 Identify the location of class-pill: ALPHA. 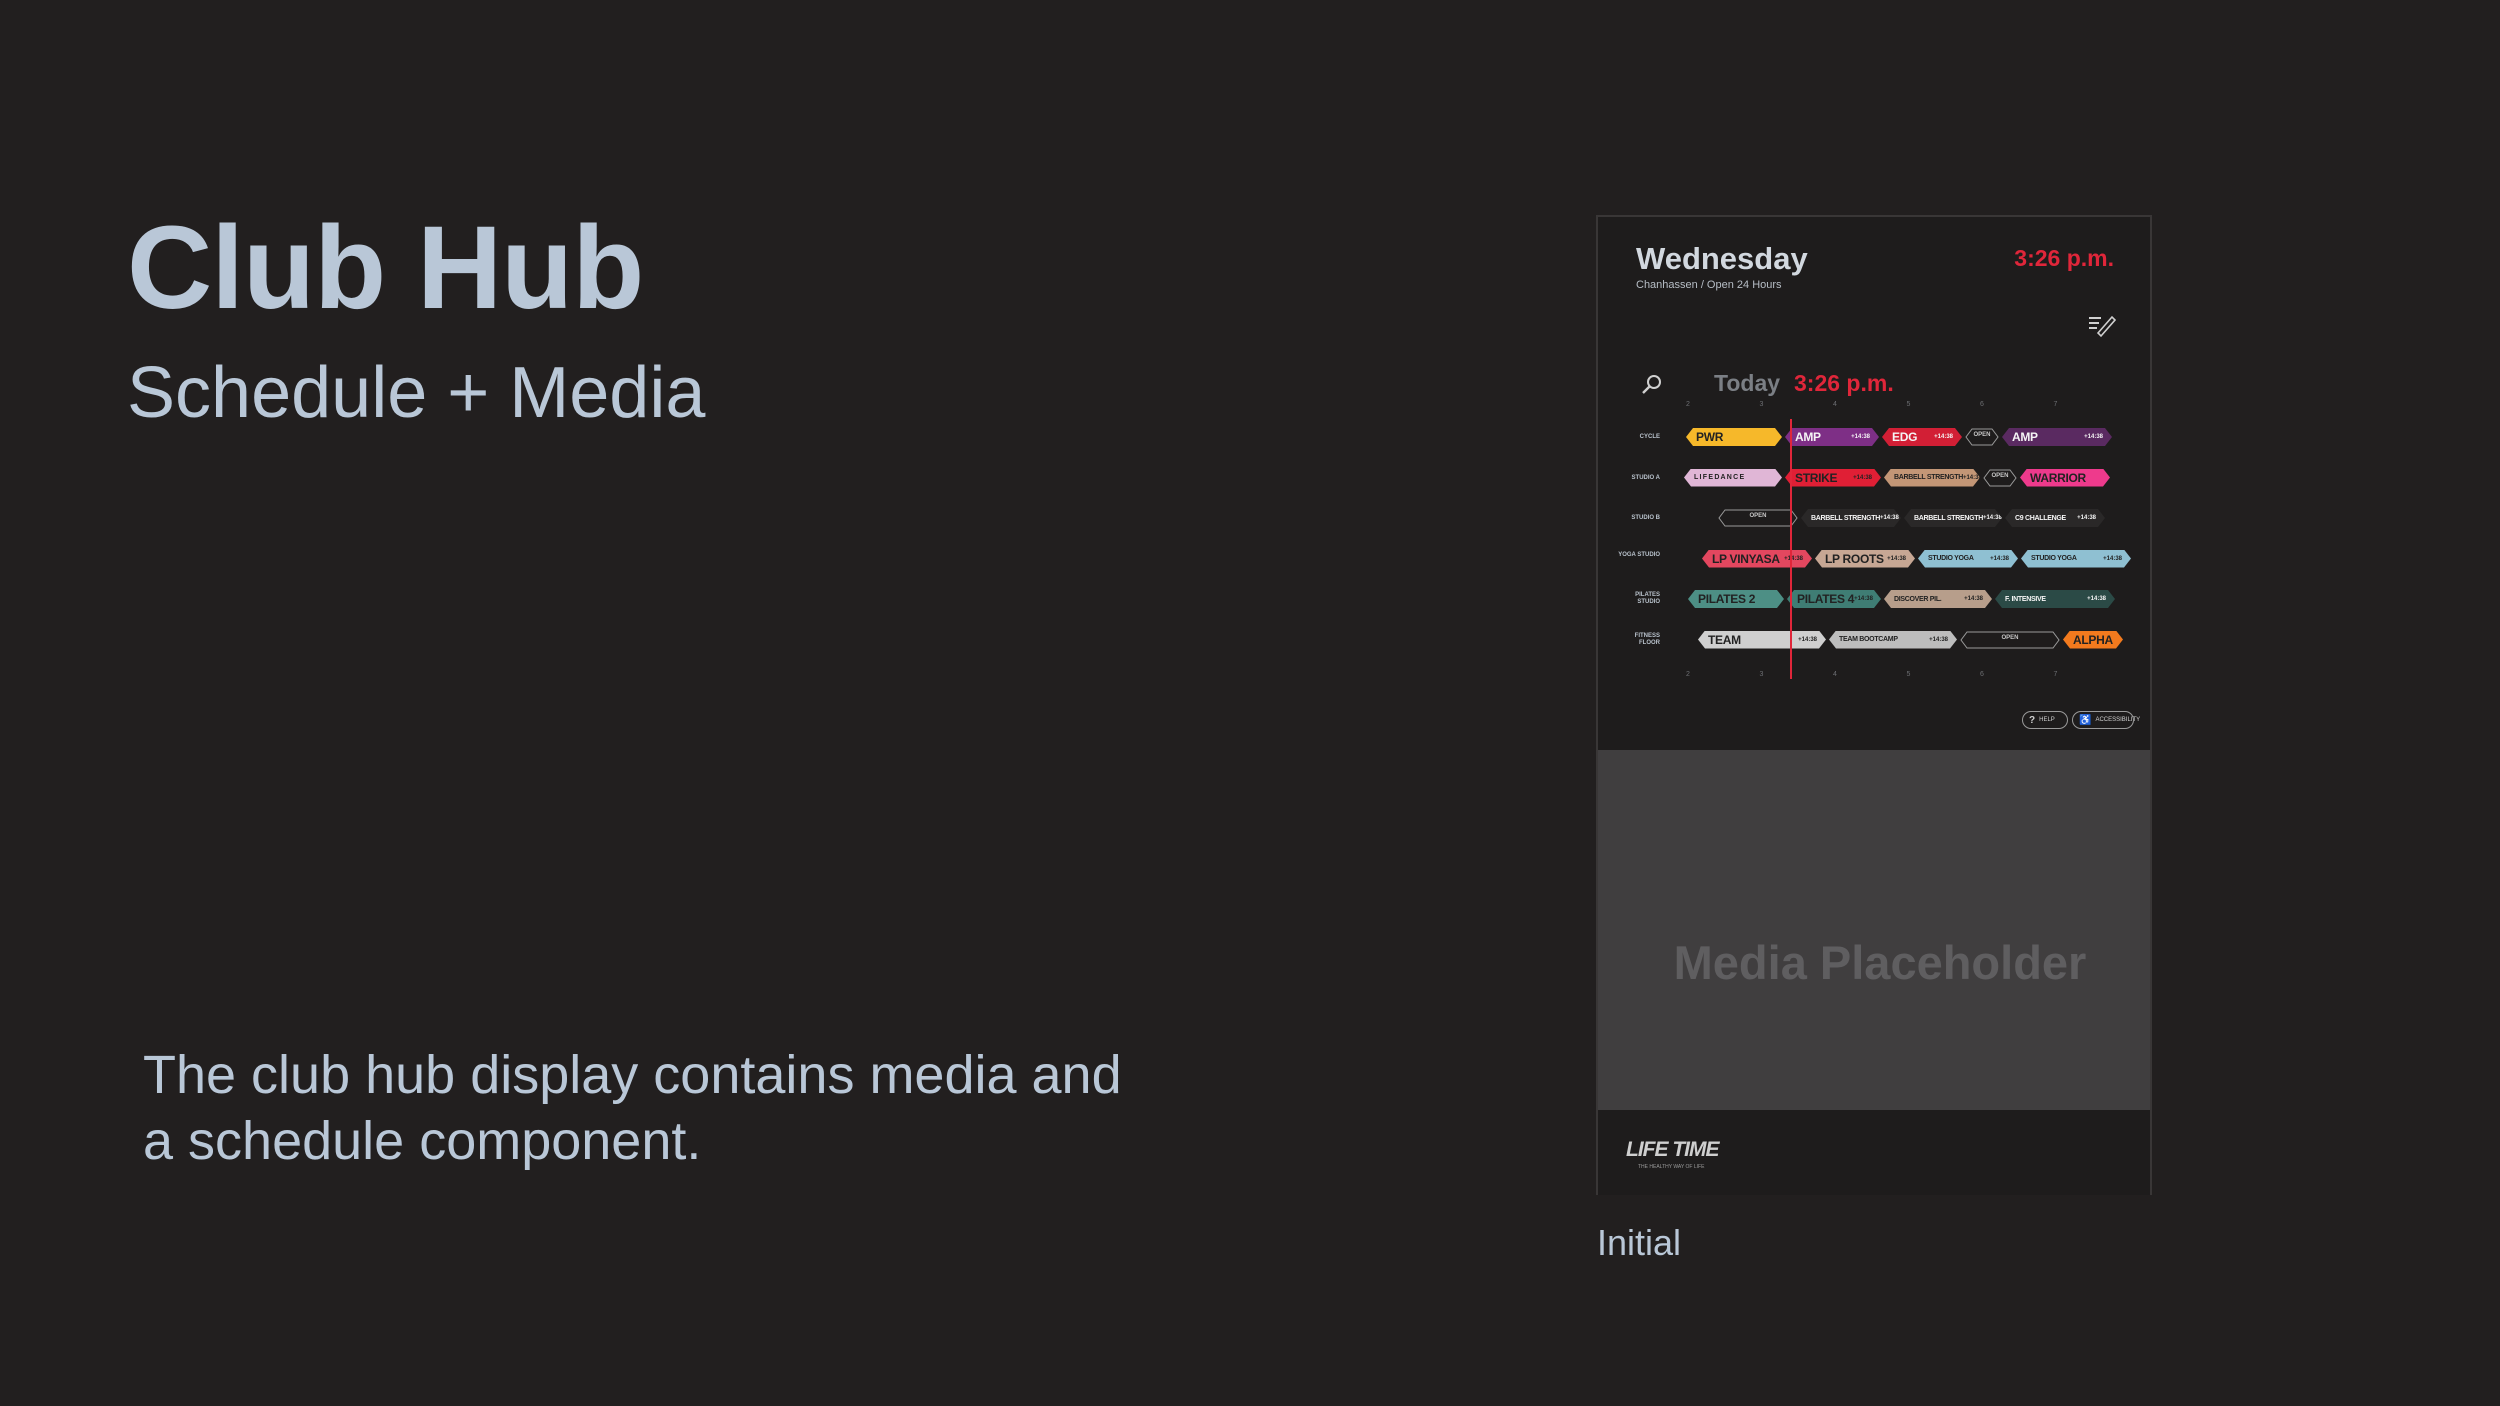
(2093, 640).